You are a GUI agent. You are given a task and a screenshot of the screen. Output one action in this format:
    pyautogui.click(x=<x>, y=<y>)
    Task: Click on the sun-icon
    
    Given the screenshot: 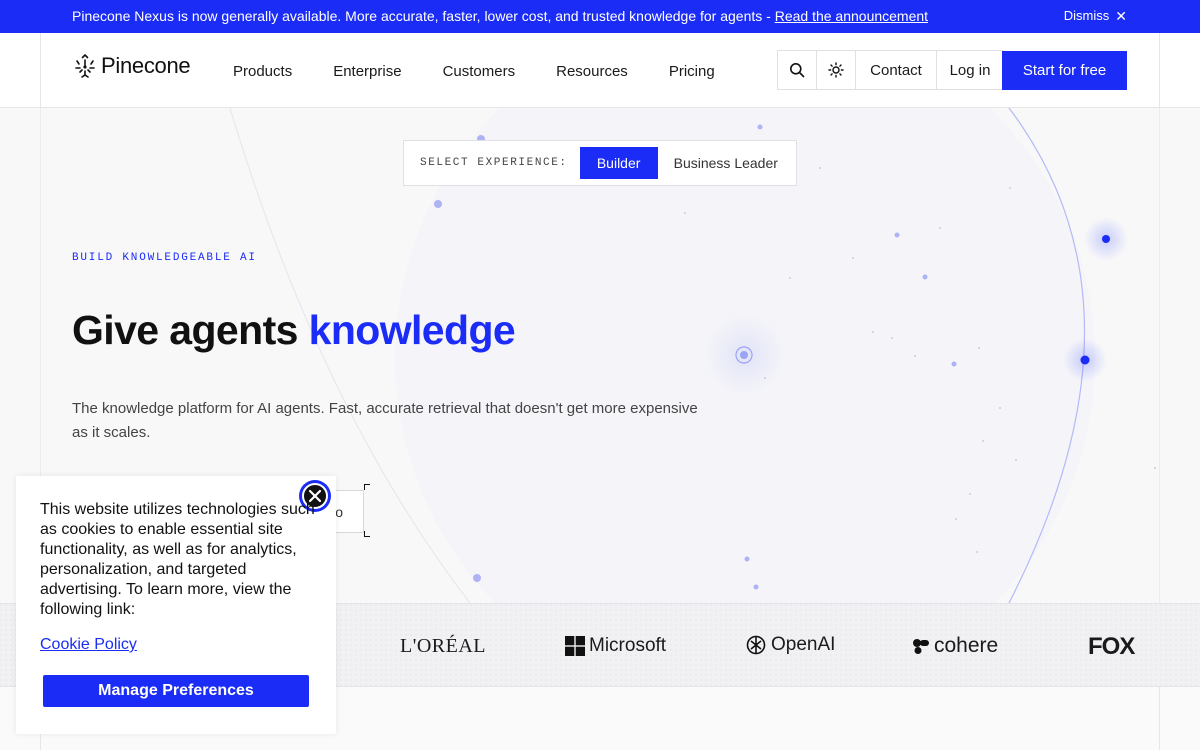 What is the action you would take?
    pyautogui.click(x=836, y=70)
    